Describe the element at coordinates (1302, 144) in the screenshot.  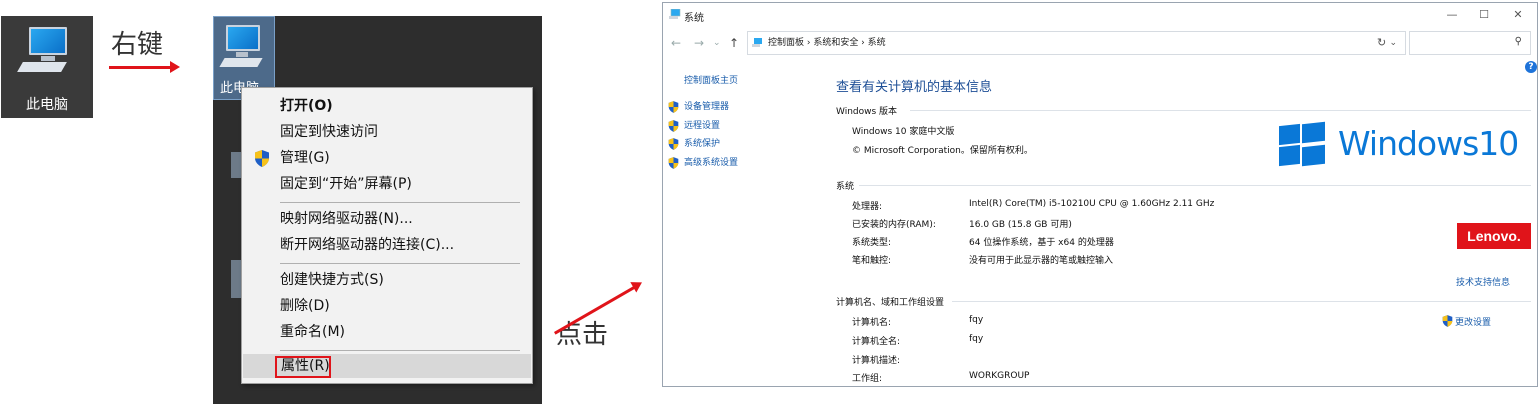
I see `windows-logo-icon` at that location.